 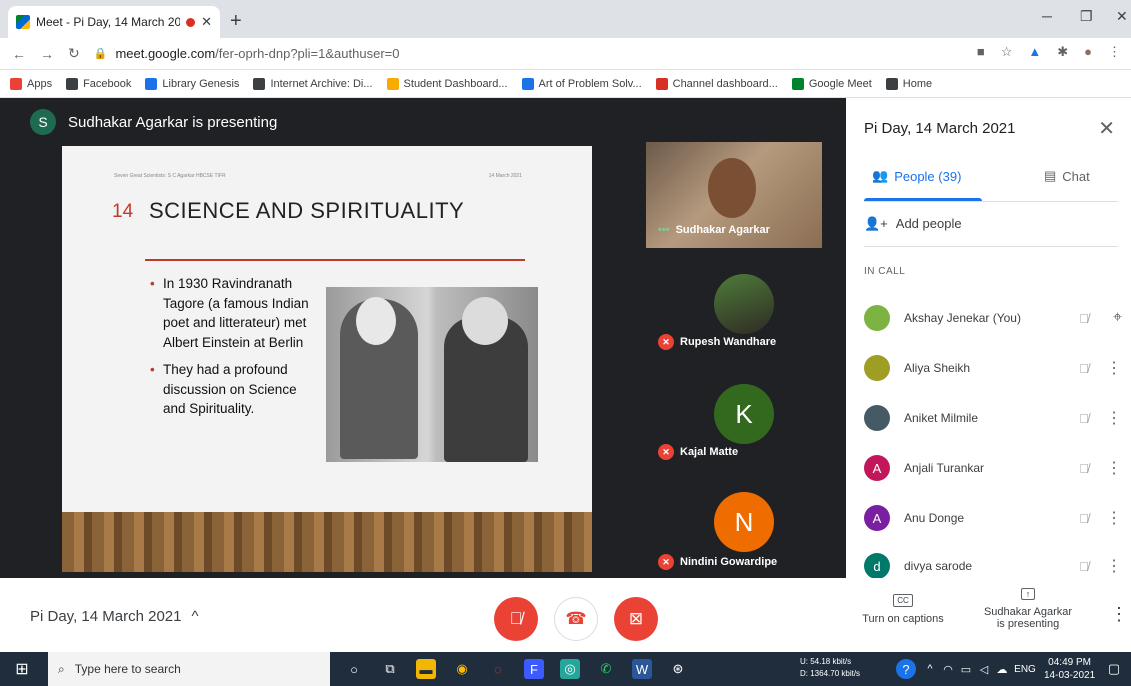 What do you see at coordinates (1002, 669) in the screenshot?
I see `onedrive-icon: ☁` at bounding box center [1002, 669].